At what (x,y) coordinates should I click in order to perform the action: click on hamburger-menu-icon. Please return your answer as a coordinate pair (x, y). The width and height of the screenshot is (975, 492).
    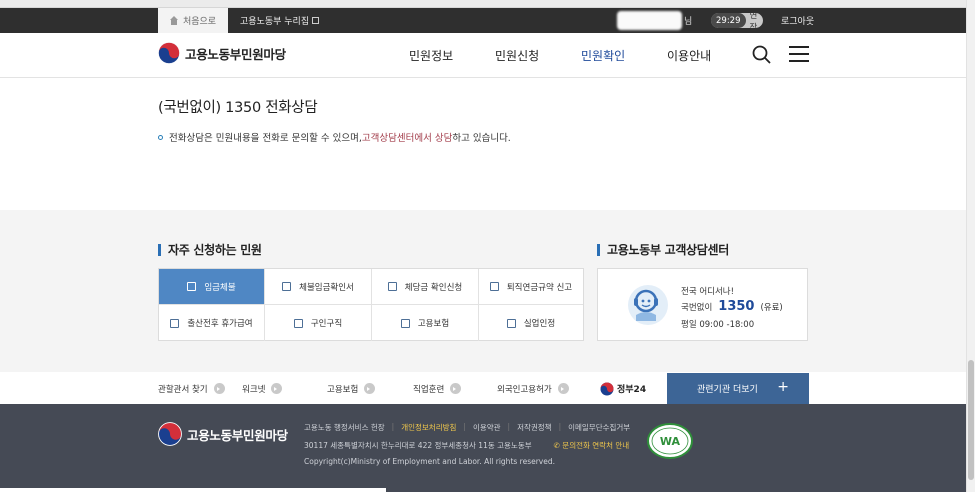
    Looking at the image, I should click on (799, 54).